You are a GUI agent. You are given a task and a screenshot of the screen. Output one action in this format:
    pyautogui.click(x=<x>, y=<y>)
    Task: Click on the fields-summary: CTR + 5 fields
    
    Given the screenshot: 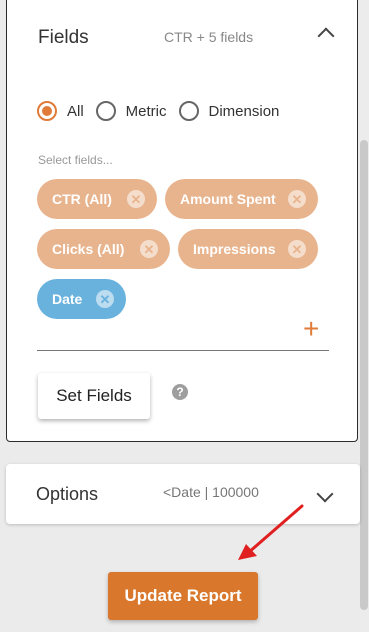 What is the action you would take?
    pyautogui.click(x=209, y=37)
    